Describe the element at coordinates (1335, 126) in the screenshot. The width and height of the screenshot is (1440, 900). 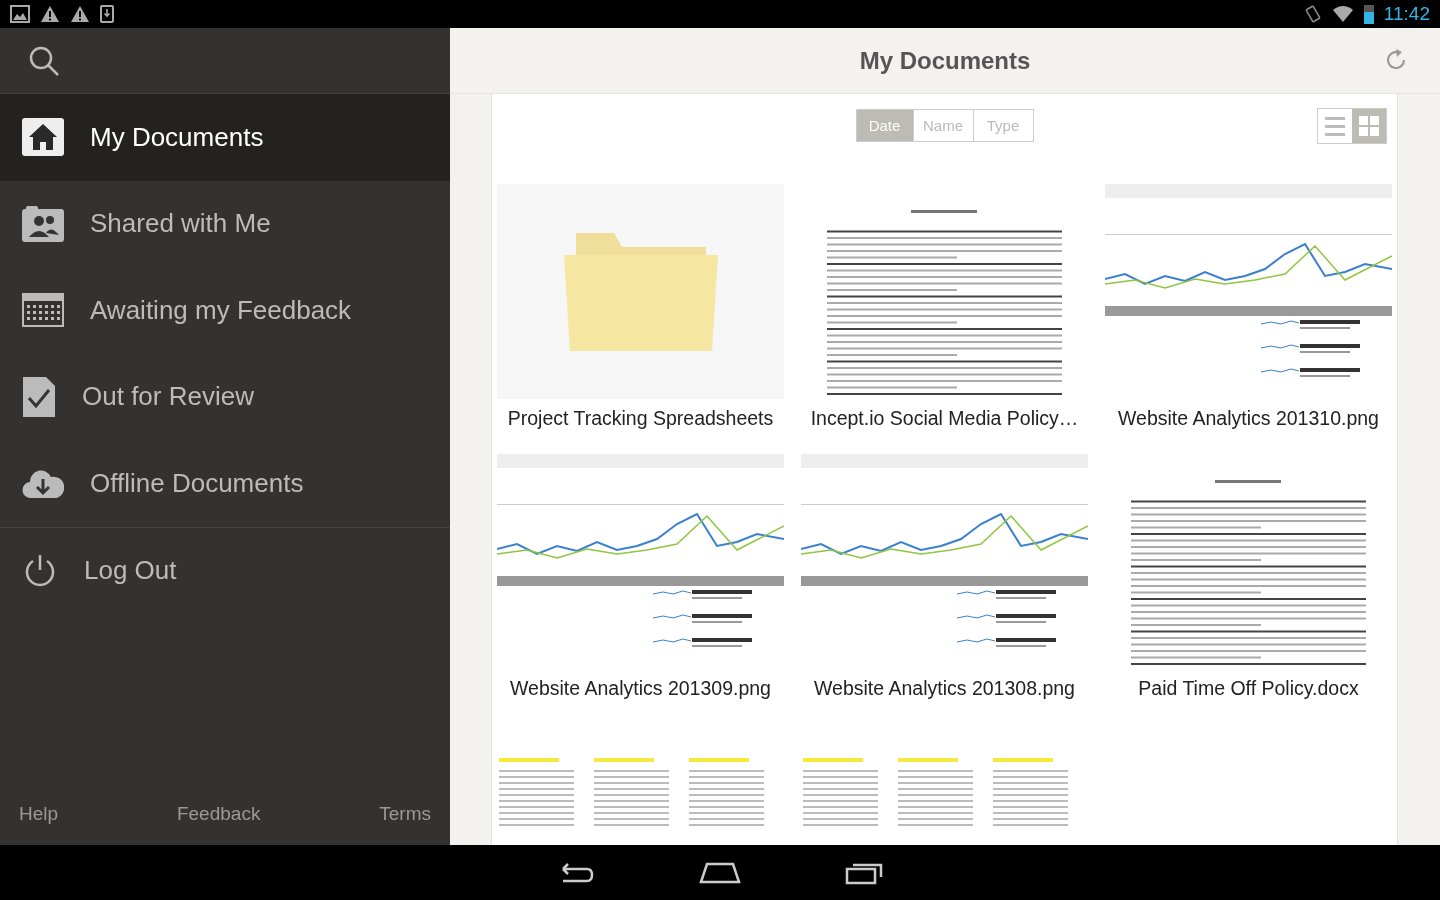
I see `list-icon` at that location.